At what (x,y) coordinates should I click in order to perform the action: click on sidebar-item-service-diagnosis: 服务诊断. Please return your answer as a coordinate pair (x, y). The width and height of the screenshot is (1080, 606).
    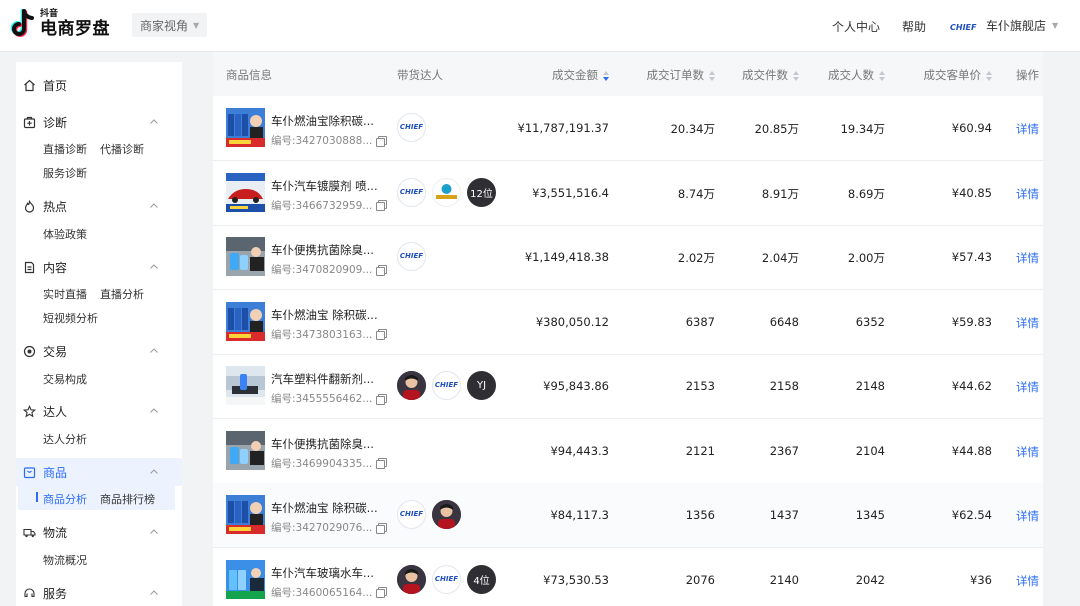
    Looking at the image, I should click on (65, 173).